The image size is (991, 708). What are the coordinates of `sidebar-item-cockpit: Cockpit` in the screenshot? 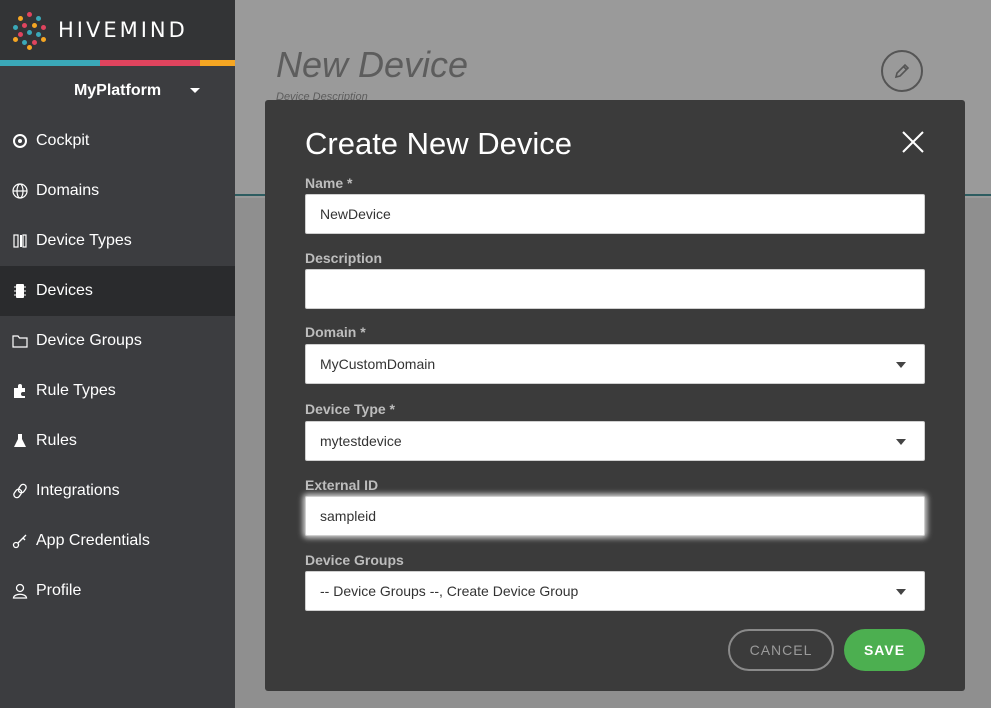 It's located at (117, 141).